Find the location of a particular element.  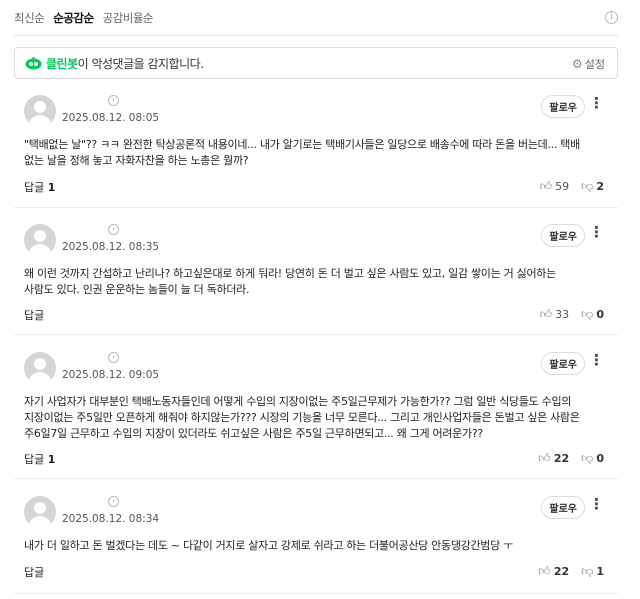

sort-likes-tab: 순공감순 is located at coordinates (73, 18).